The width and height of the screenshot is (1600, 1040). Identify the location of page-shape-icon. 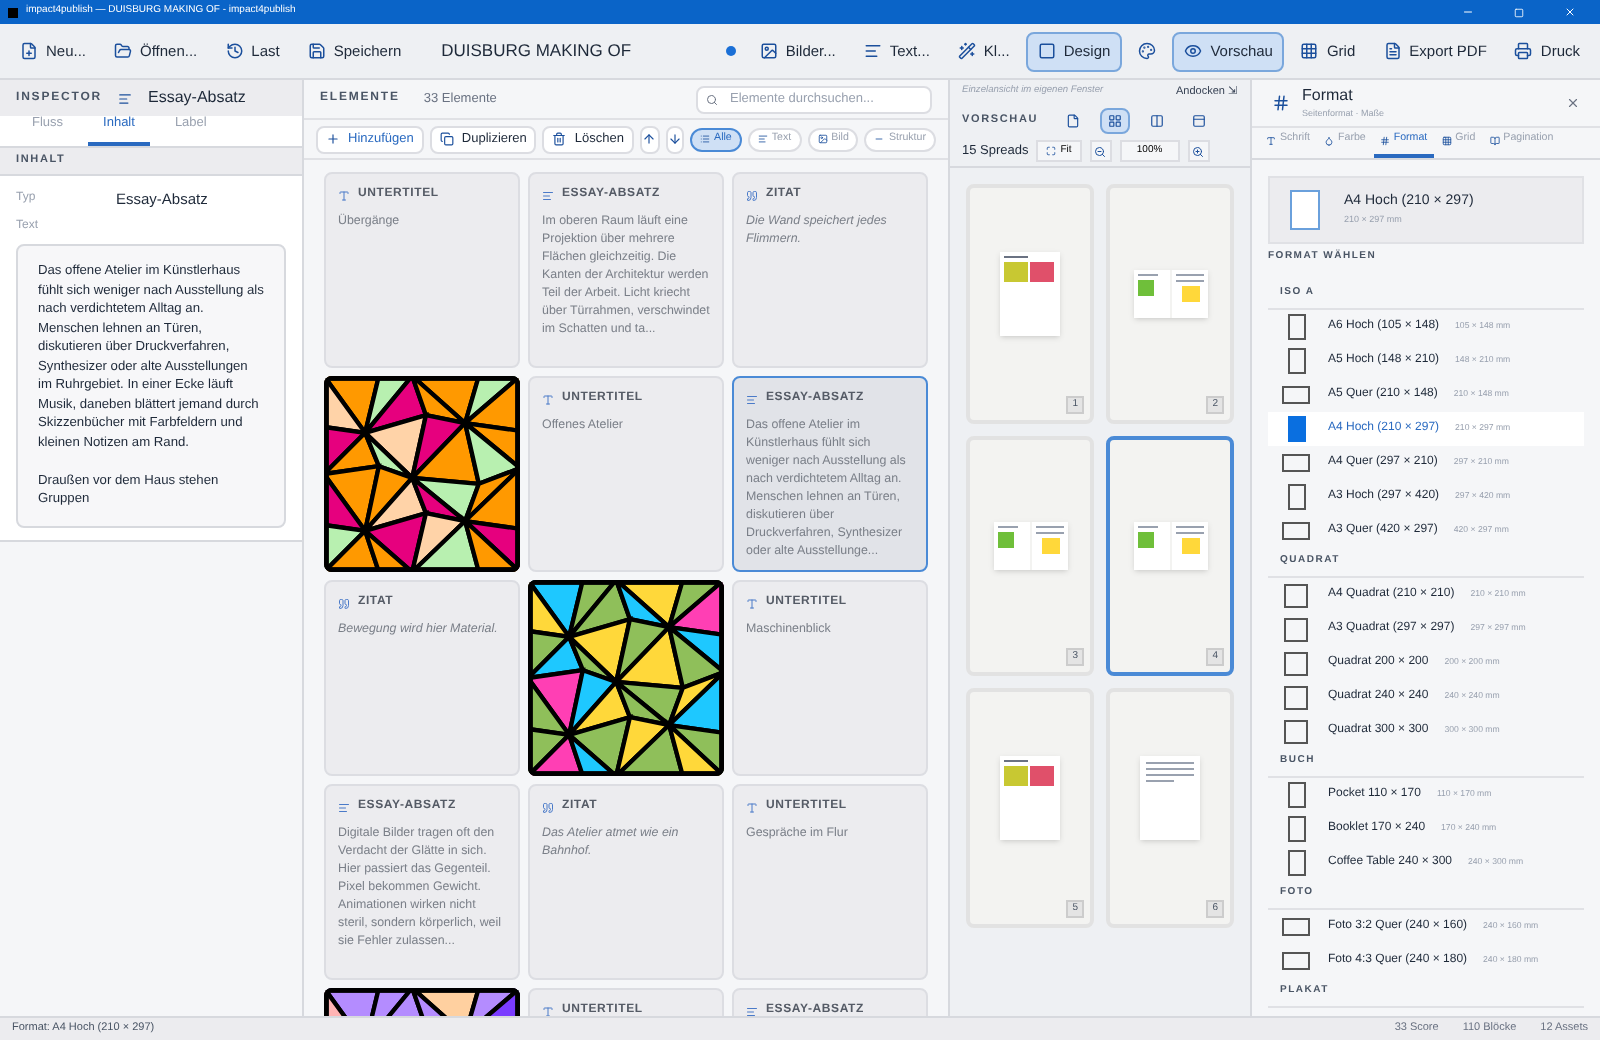
(1305, 210).